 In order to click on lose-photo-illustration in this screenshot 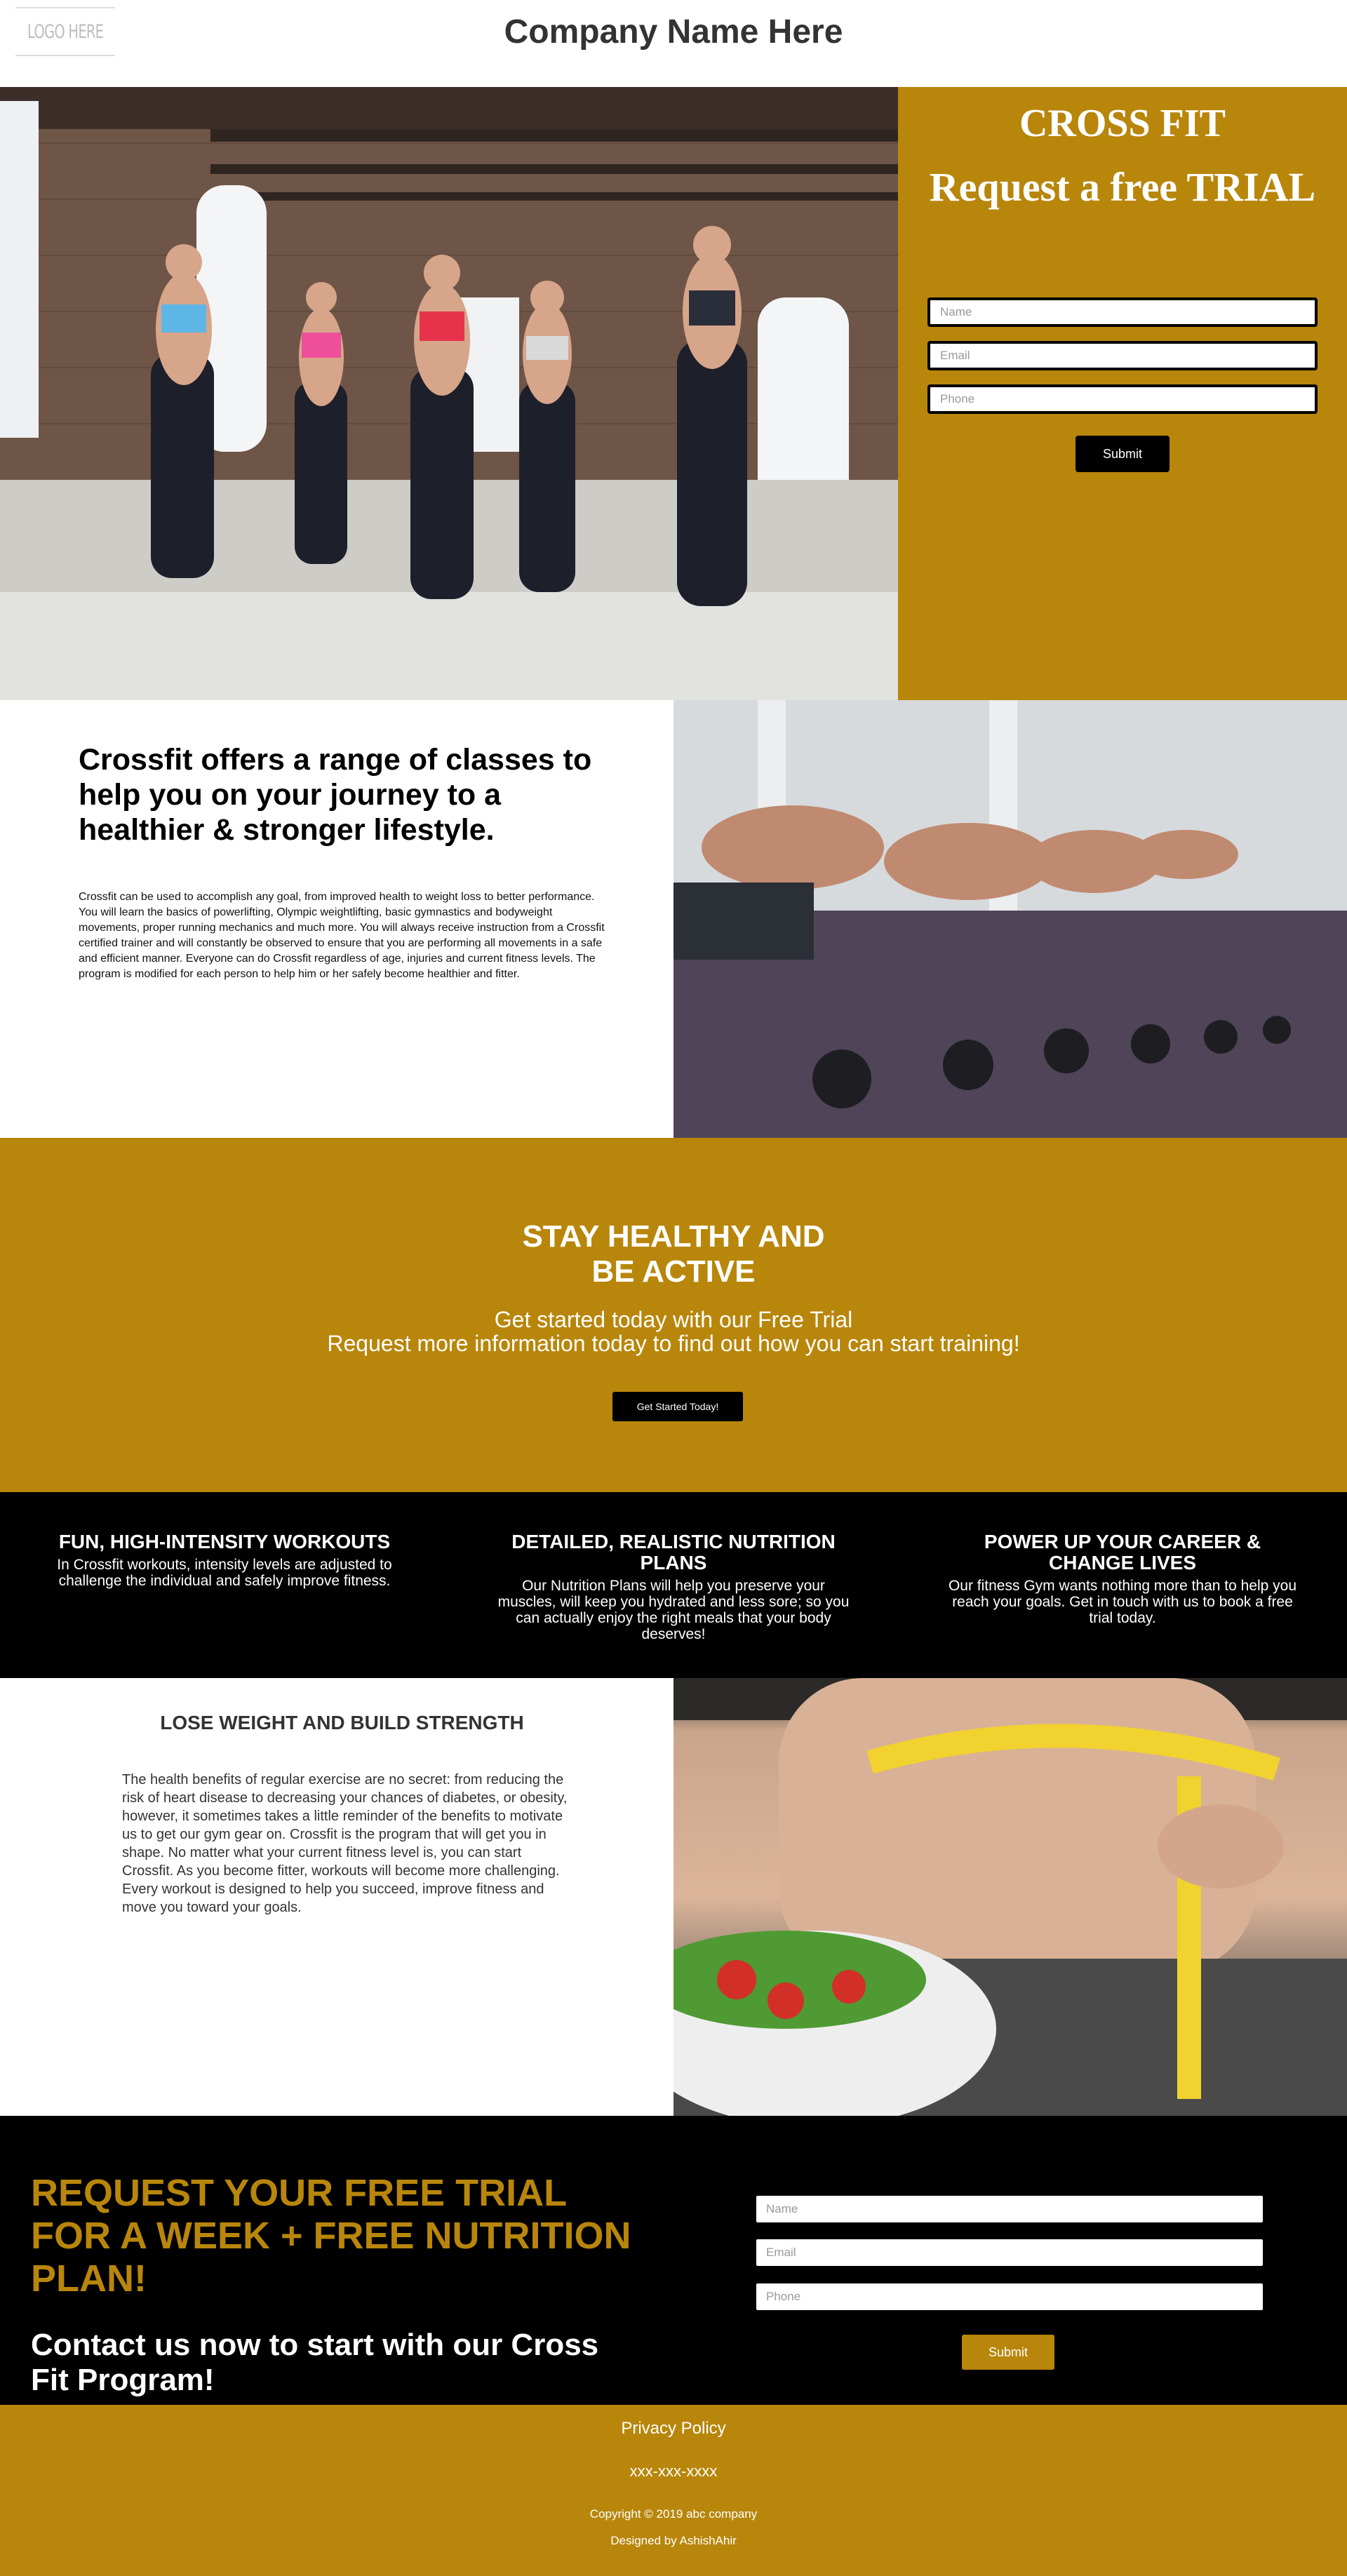, I will do `click(1010, 1897)`.